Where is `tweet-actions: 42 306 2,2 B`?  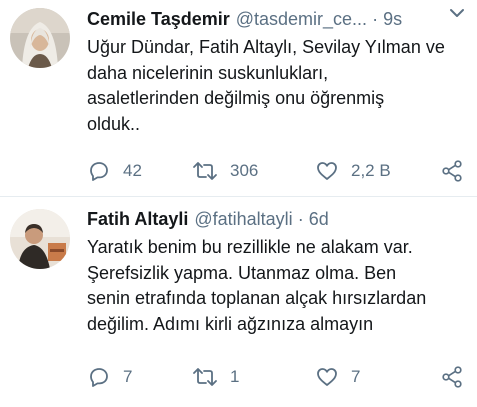
tweet-actions: 42 306 2,2 B is located at coordinates (277, 171).